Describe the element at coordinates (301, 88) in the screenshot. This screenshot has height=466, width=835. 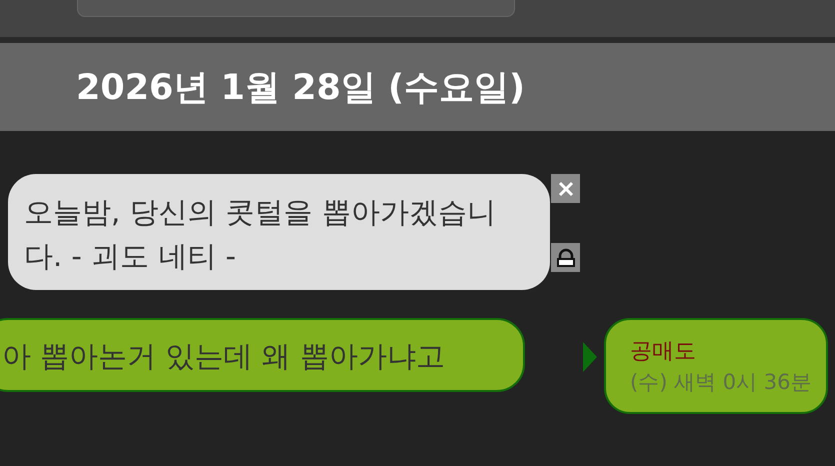
I see `date-header: 2026년 1월 28일 (수요일)` at that location.